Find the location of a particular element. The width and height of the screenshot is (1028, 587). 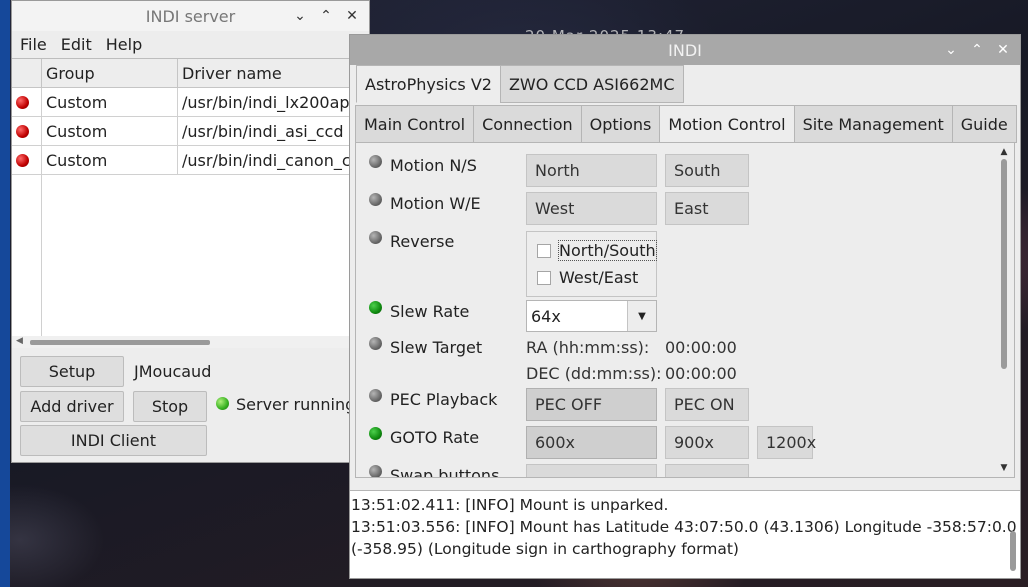

east-button: East is located at coordinates (707, 208).